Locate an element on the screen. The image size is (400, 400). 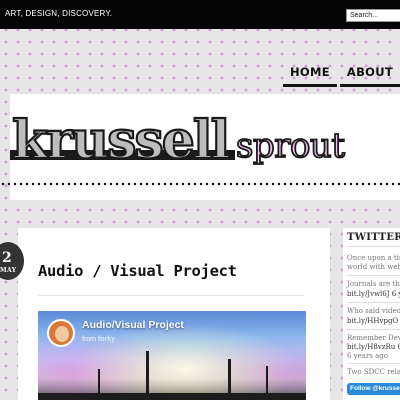
follow-button-label: Follow @krusse is located at coordinates (375, 388).